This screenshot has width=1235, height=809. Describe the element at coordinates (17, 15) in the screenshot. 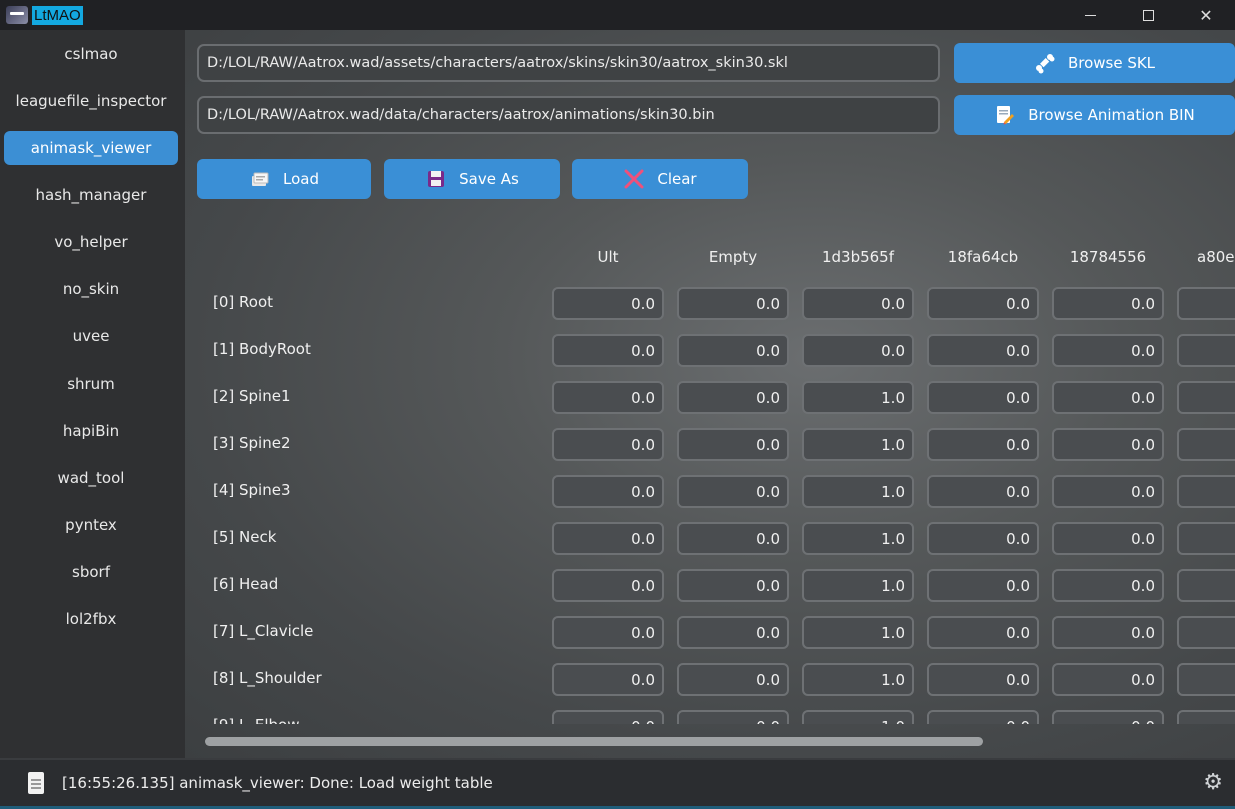

I see `app-logo-icon` at that location.